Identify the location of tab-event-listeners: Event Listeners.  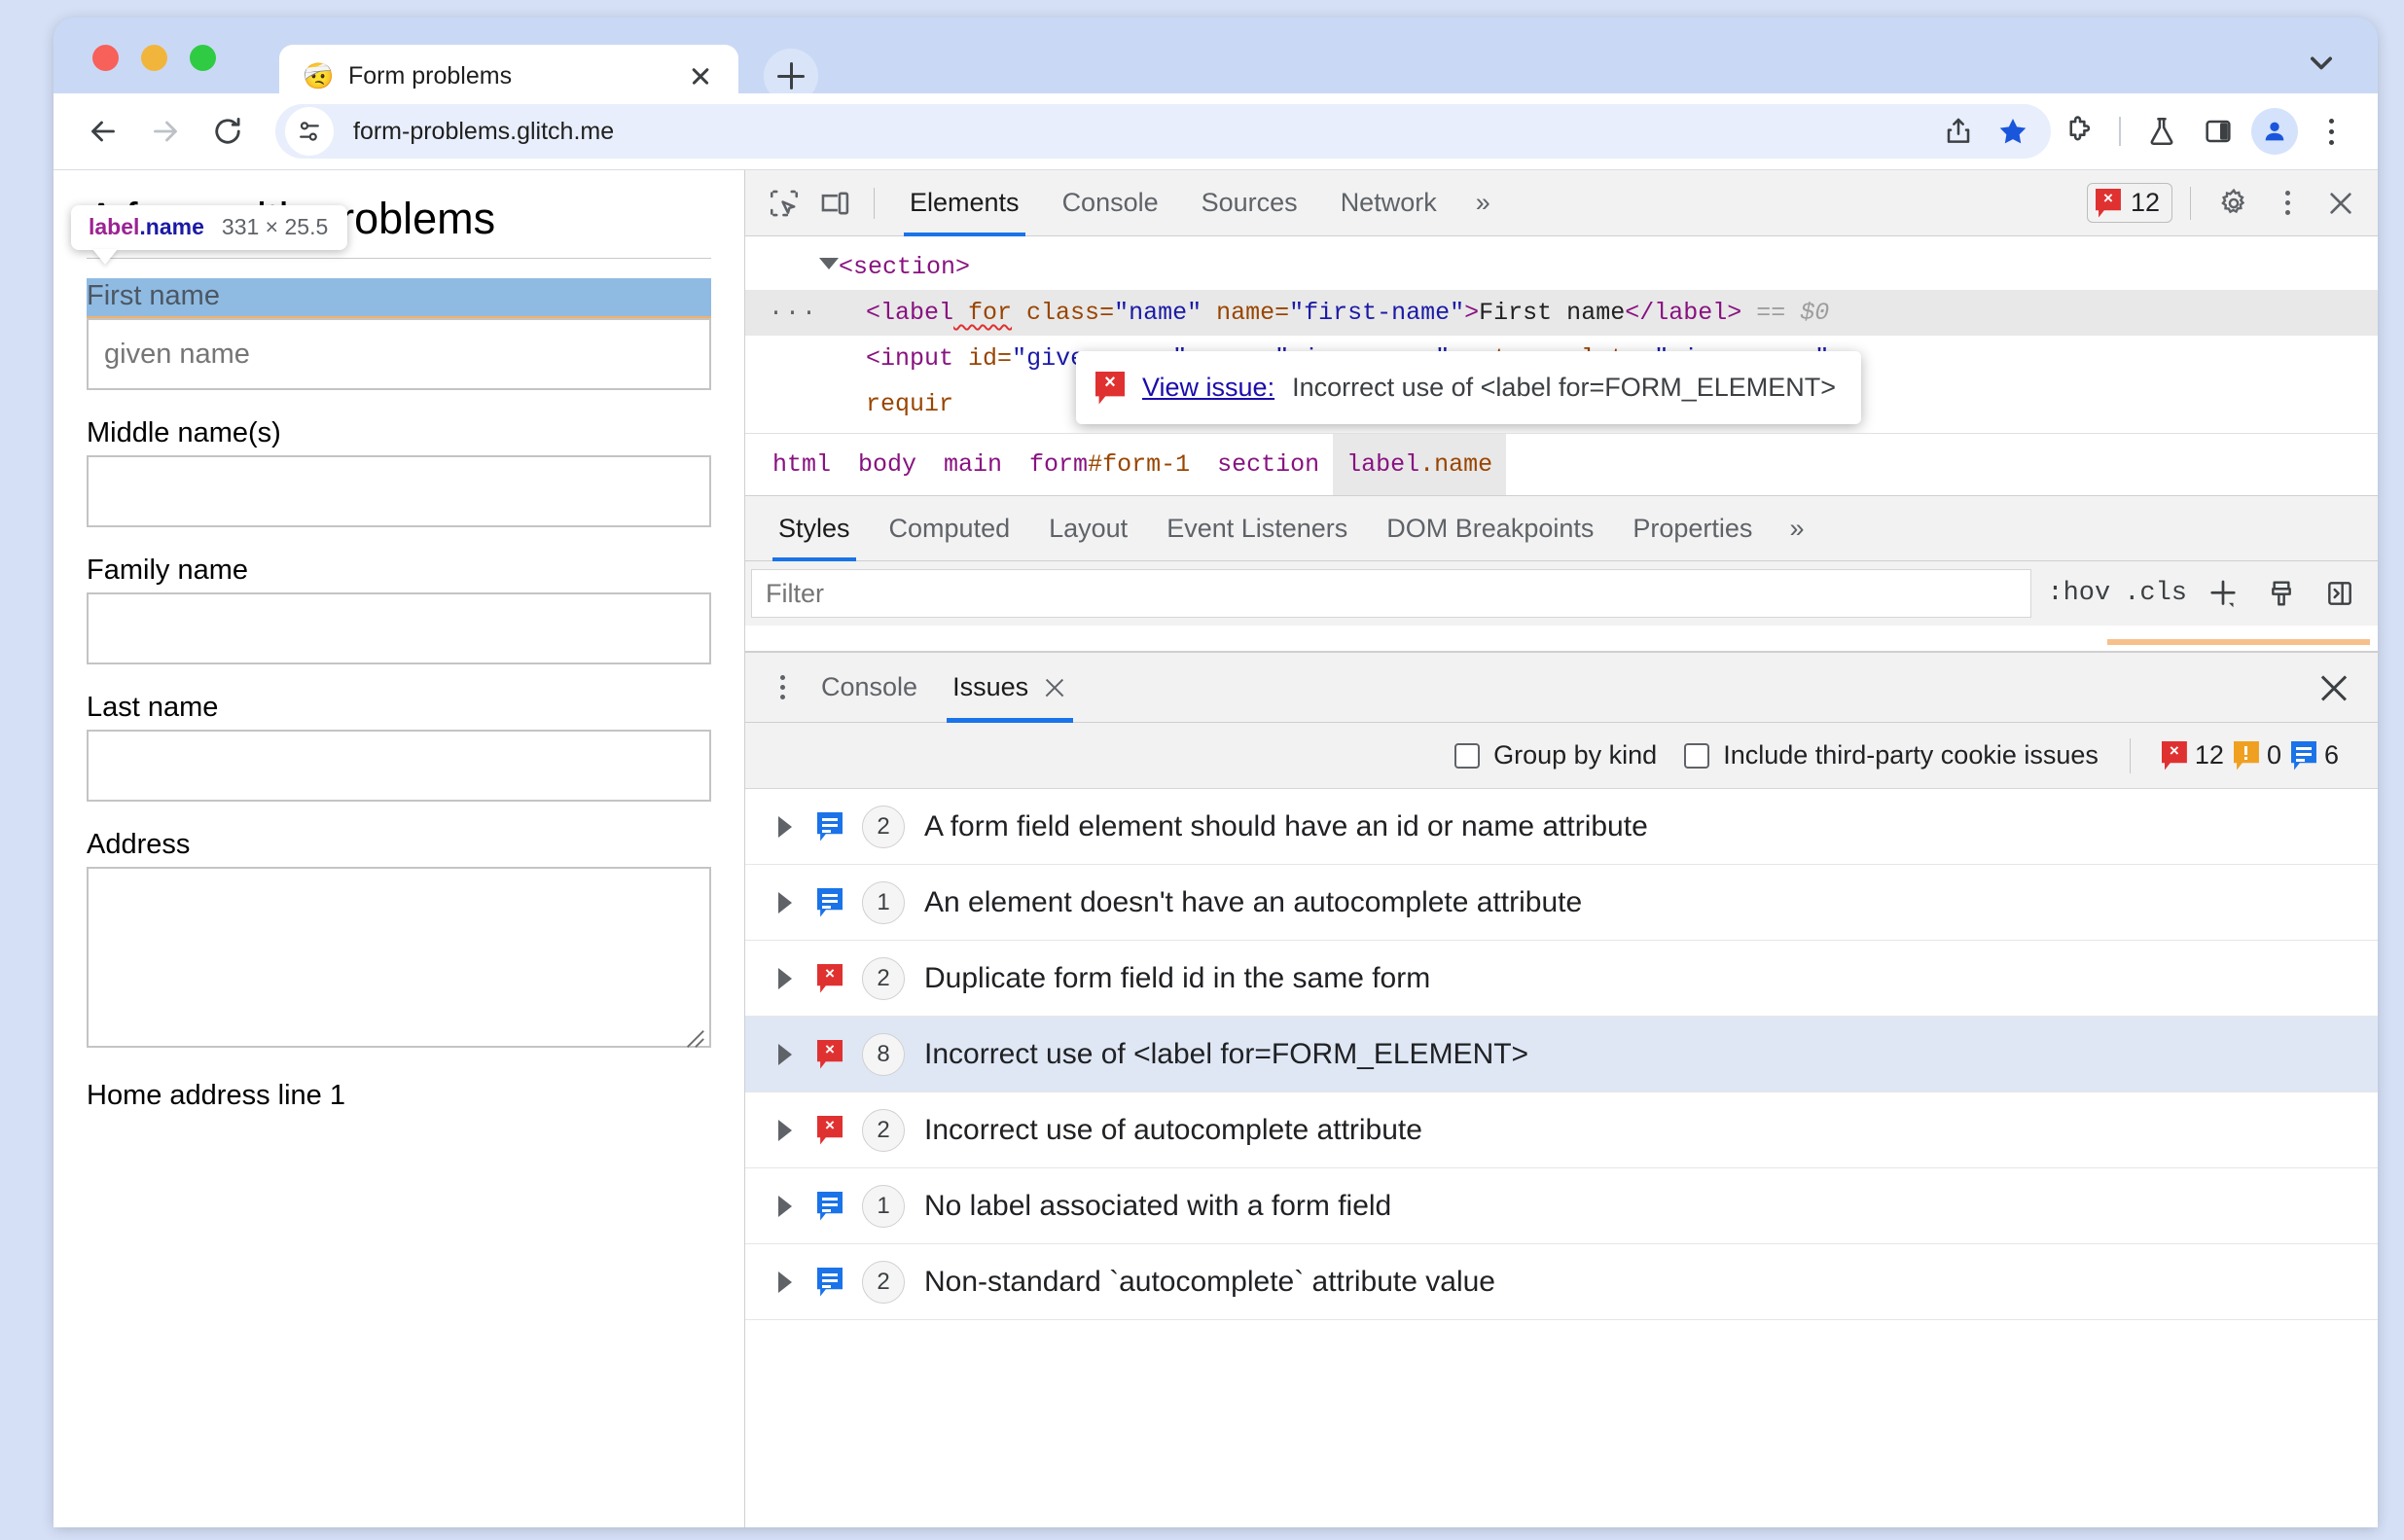
(1257, 528).